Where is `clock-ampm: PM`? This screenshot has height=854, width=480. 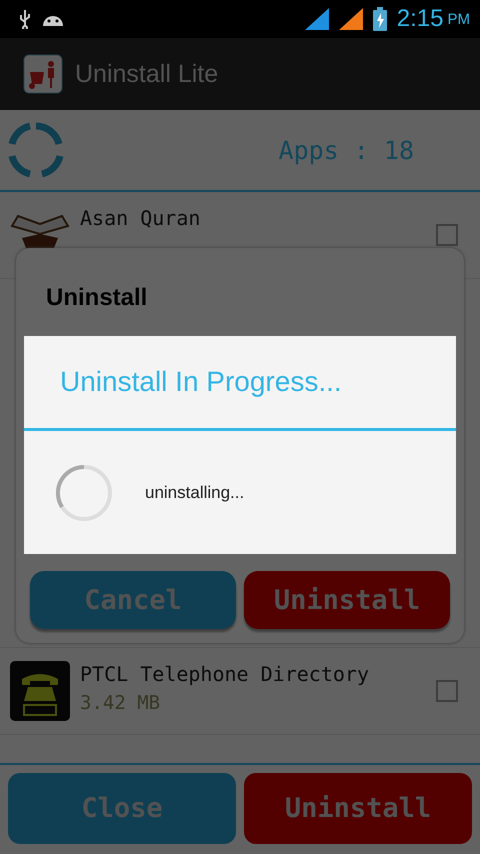
clock-ampm: PM is located at coordinates (459, 19).